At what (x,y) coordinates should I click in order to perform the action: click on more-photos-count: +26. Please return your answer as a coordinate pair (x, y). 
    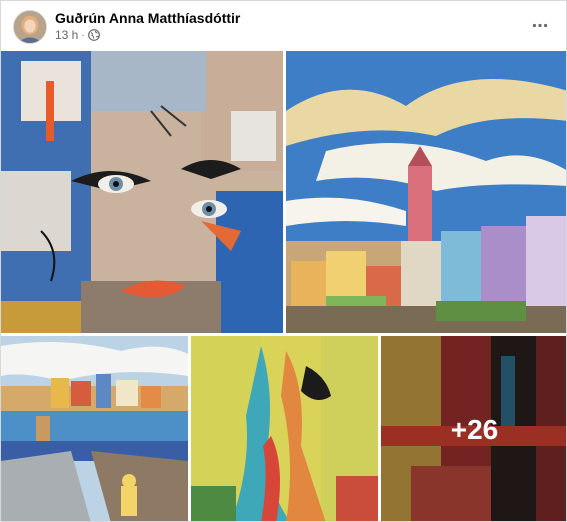
    Looking at the image, I should click on (474, 429).